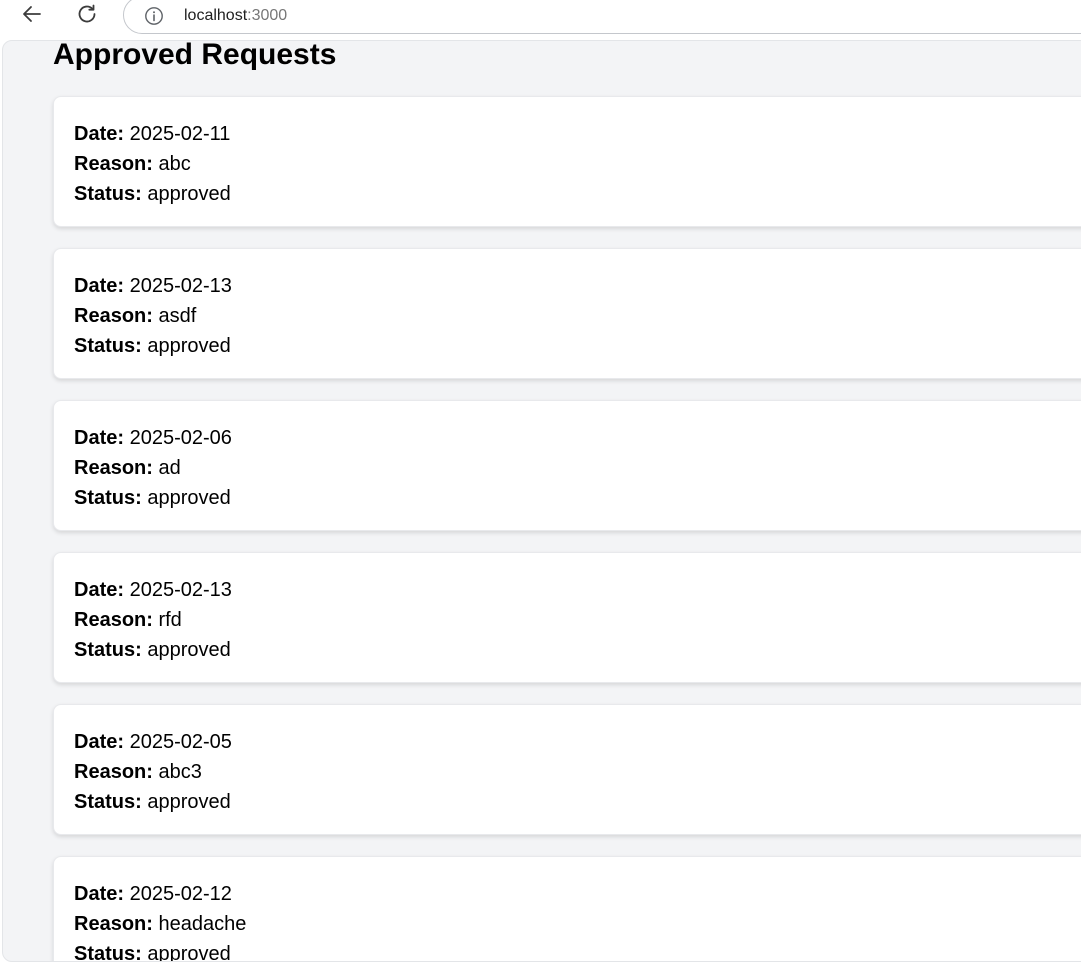 The width and height of the screenshot is (1081, 967). Describe the element at coordinates (180, 438) in the screenshot. I see `request-date: 2025-02-06` at that location.